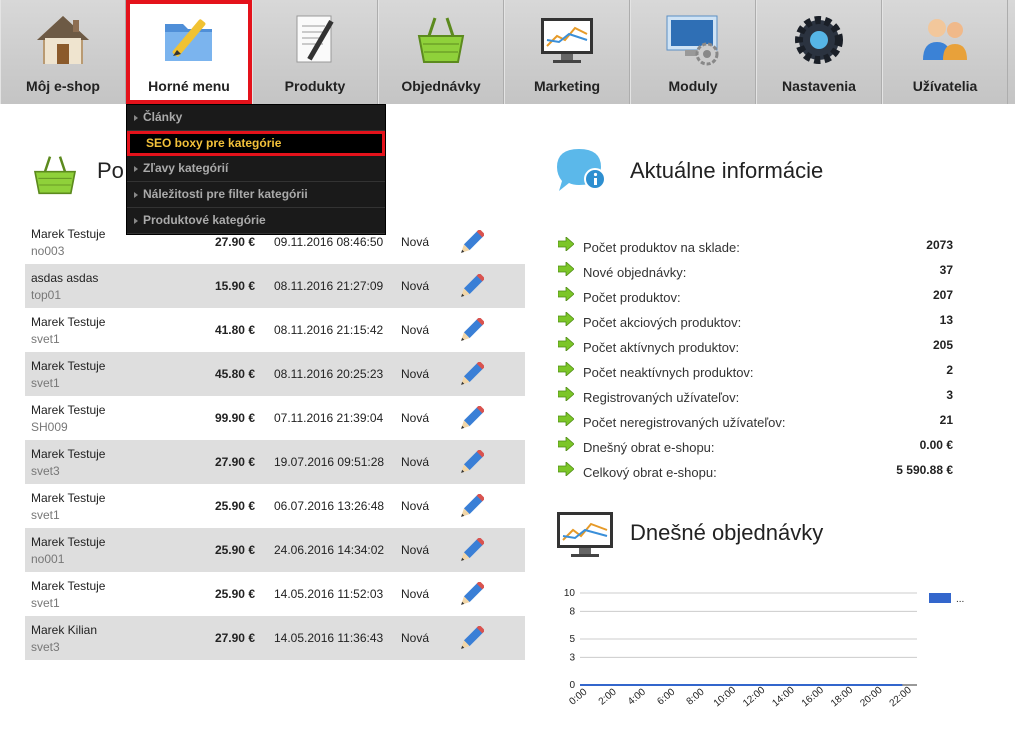 The width and height of the screenshot is (1015, 729). Describe the element at coordinates (329, 462) in the screenshot. I see `order-date: 19.07.2016 09:51:28` at that location.